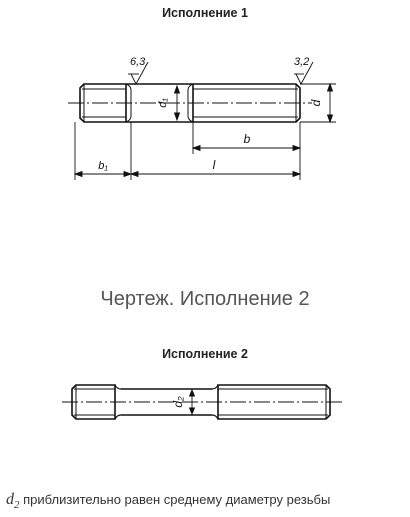  What do you see at coordinates (205, 13) in the screenshot?
I see `figure1-title: Исполнение 1` at bounding box center [205, 13].